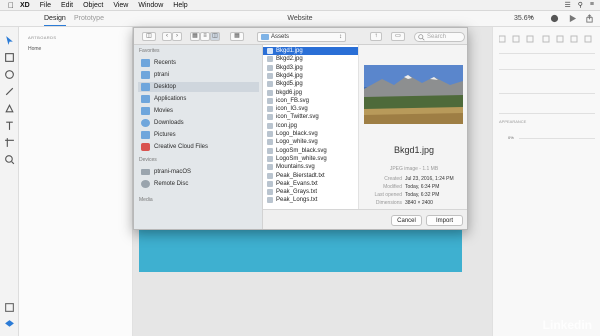 This screenshot has width=600, height=336. What do you see at coordinates (9, 91) in the screenshot?
I see `line-tool-icon` at bounding box center [9, 91].